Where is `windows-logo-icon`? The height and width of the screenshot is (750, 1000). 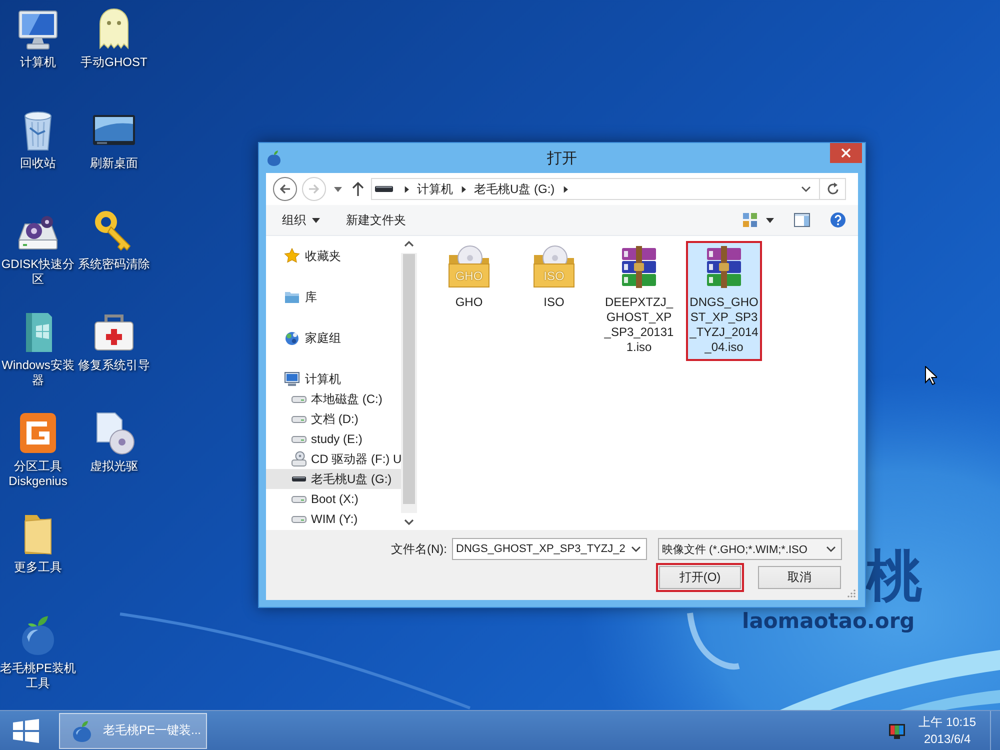
windows-logo-icon is located at coordinates (26, 730).